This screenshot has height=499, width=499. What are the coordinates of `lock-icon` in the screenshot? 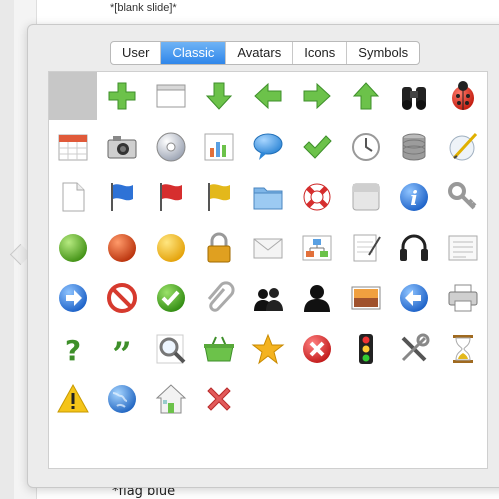 It's located at (219, 247).